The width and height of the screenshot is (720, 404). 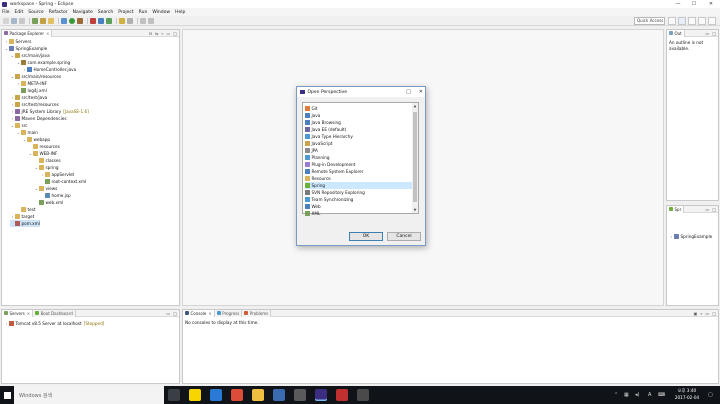 What do you see at coordinates (300, 395) in the screenshot?
I see `app-icon` at bounding box center [300, 395].